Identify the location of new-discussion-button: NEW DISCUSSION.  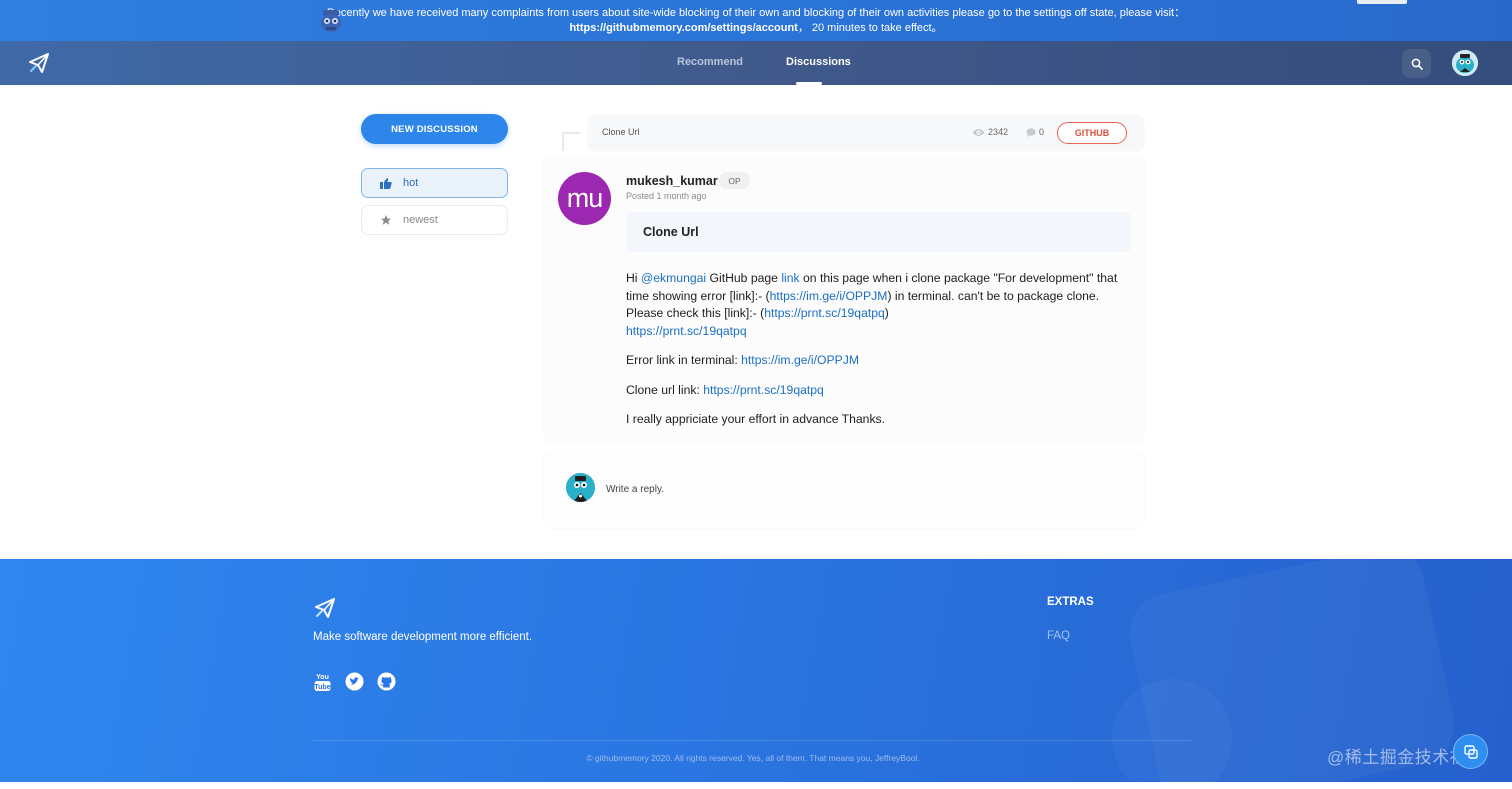
(434, 129).